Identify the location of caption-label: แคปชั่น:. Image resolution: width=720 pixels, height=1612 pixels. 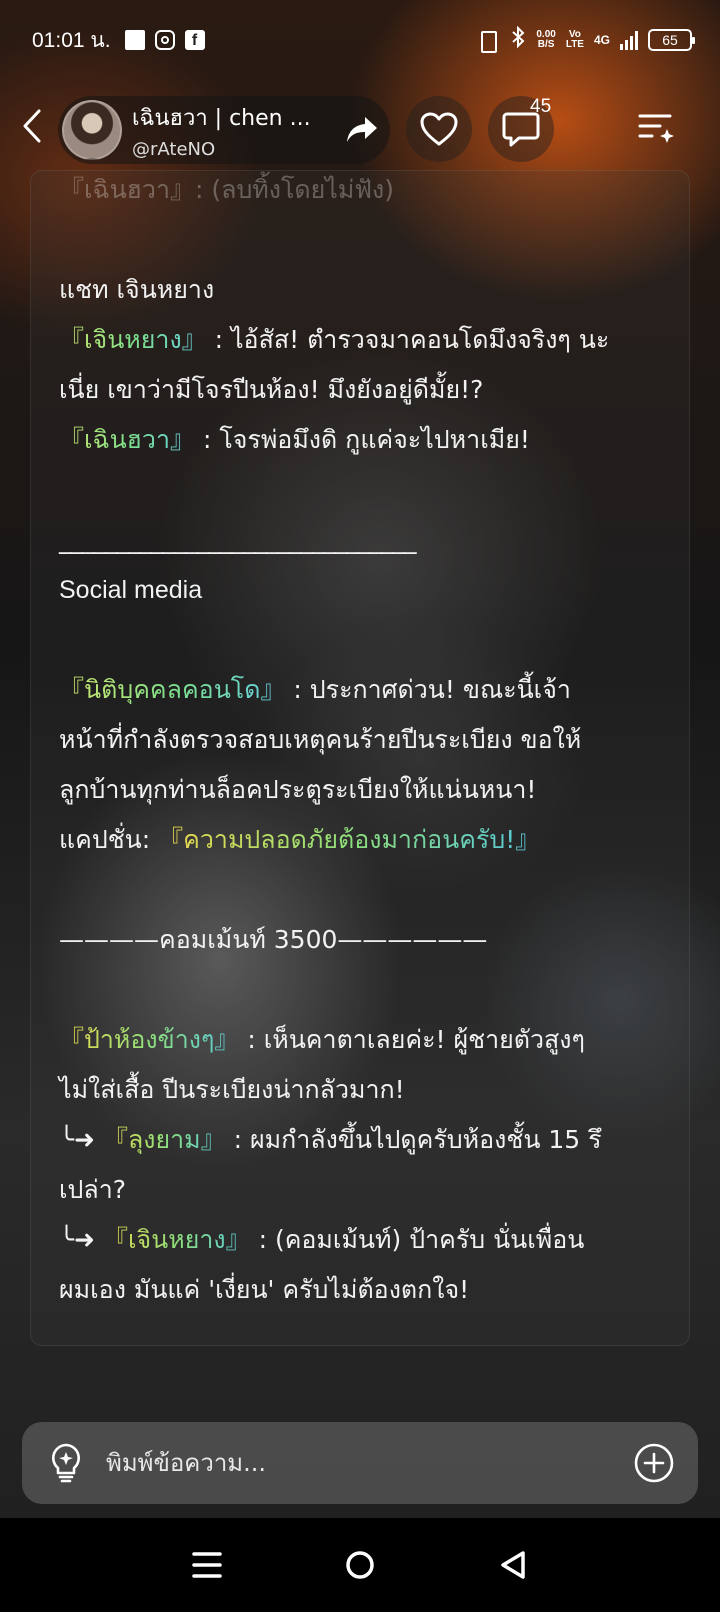
(109, 839).